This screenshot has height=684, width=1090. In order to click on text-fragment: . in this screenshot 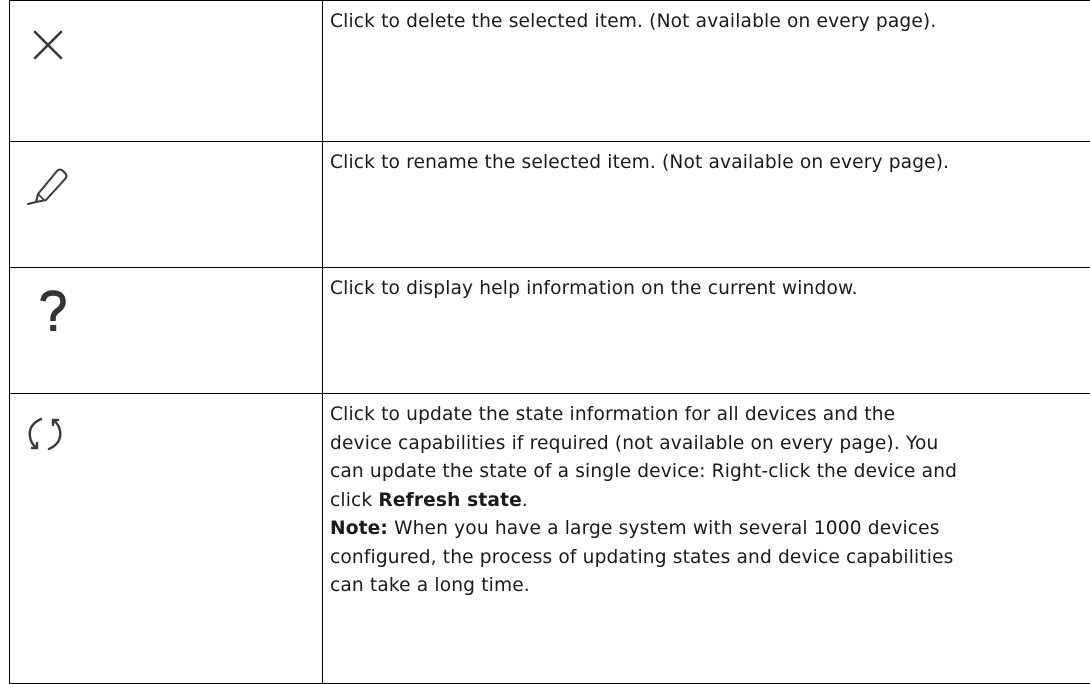, I will do `click(525, 500)`.